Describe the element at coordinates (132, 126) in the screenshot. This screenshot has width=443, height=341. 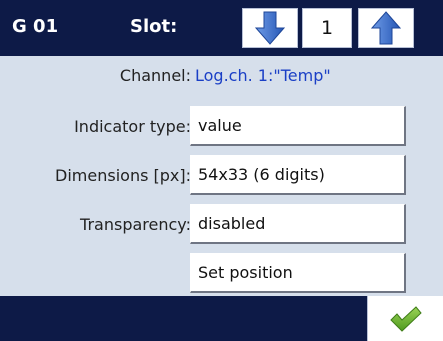
I see `indicator-type-label: Indicator type:` at that location.